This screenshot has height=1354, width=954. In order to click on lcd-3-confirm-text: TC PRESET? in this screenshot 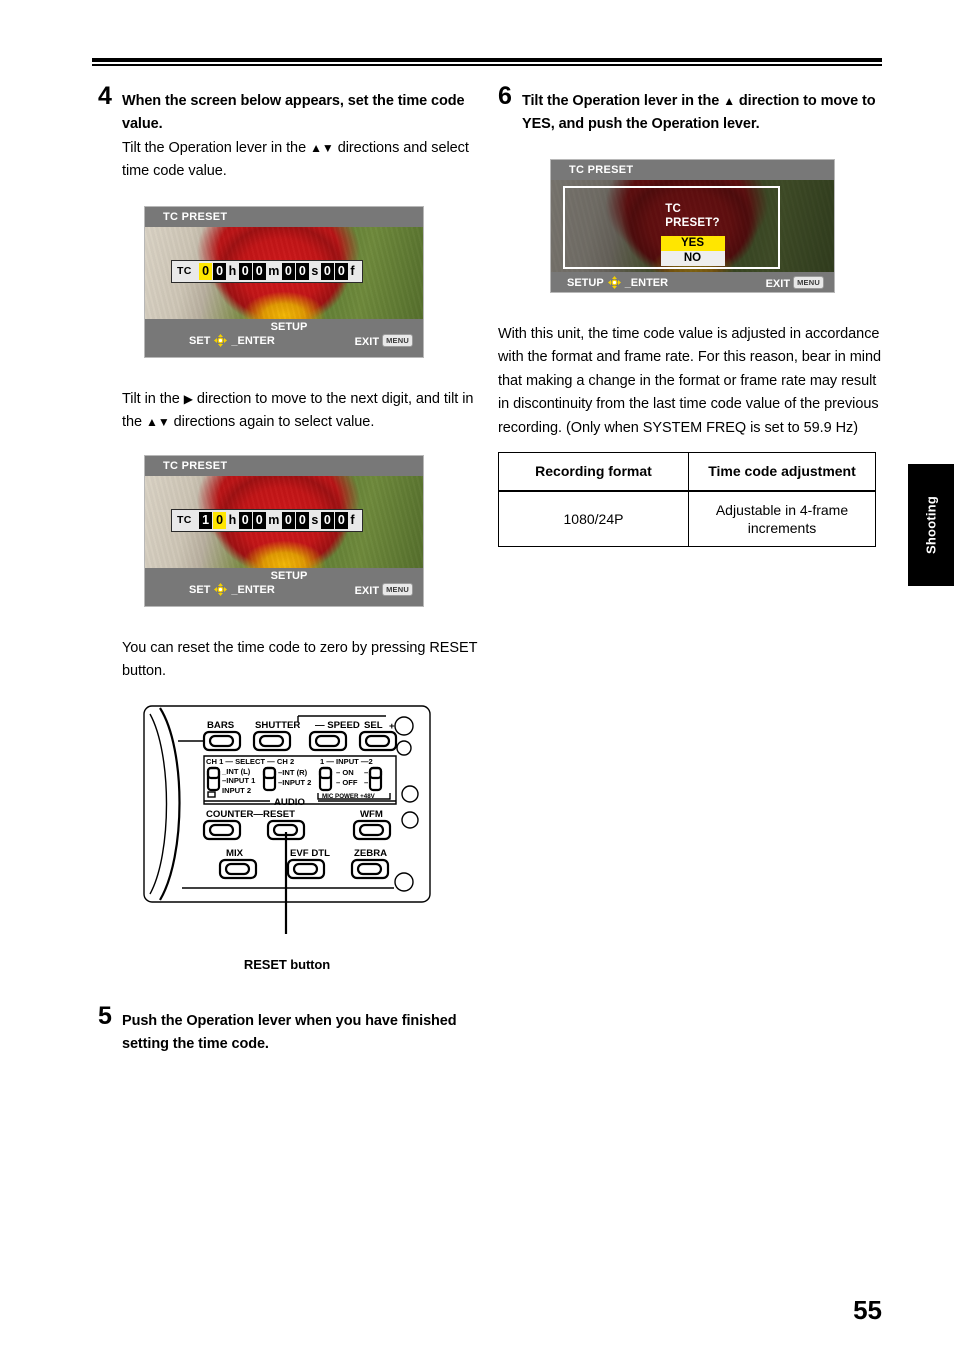, I will do `click(692, 216)`.